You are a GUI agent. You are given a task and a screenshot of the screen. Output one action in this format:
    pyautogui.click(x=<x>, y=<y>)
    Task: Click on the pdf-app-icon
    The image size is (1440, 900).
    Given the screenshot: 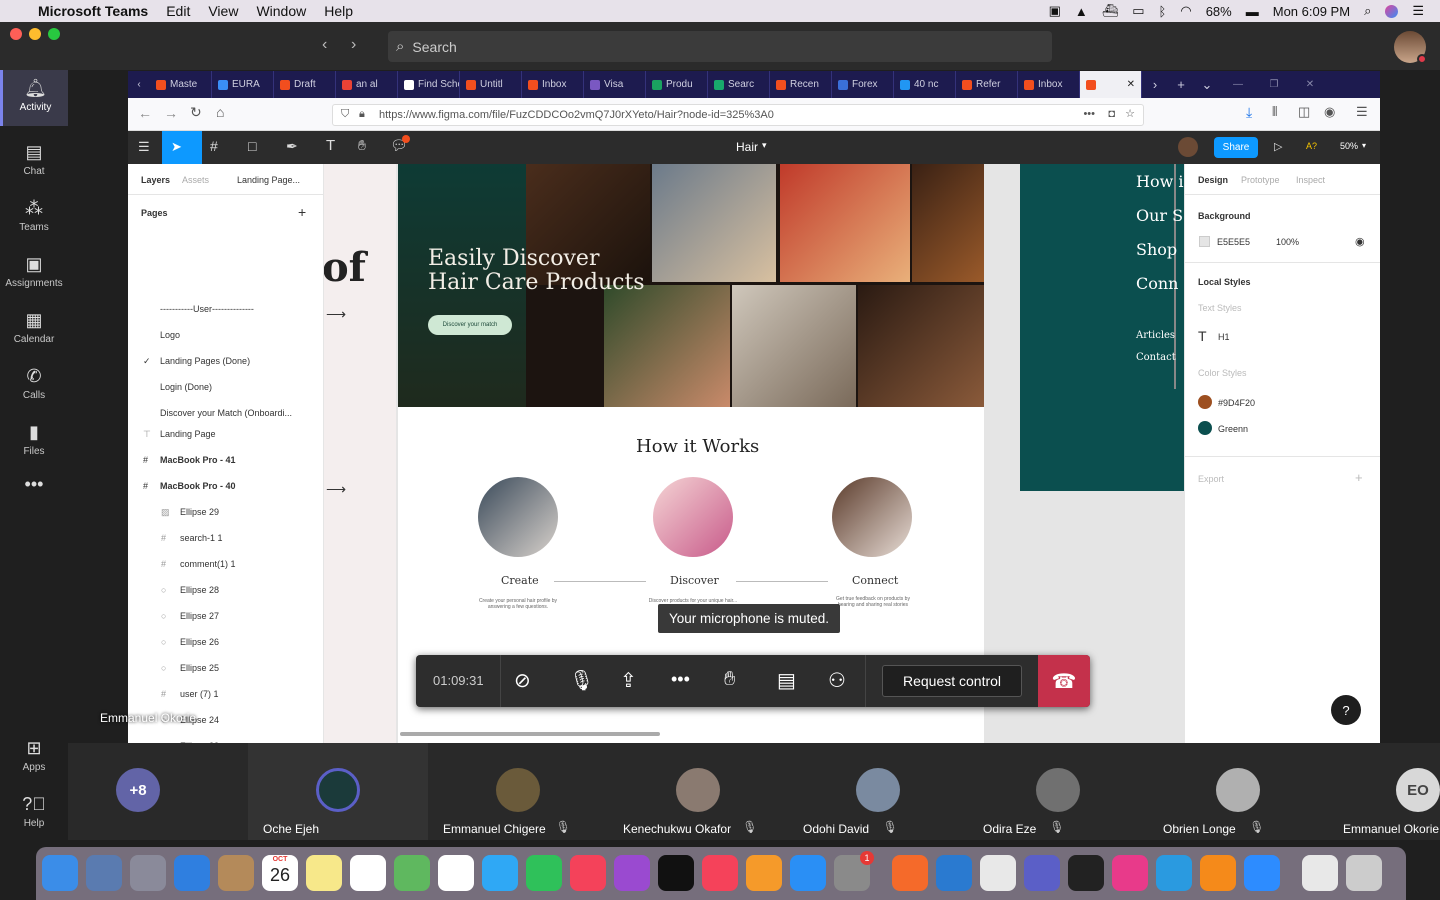 What is the action you would take?
    pyautogui.click(x=1320, y=873)
    